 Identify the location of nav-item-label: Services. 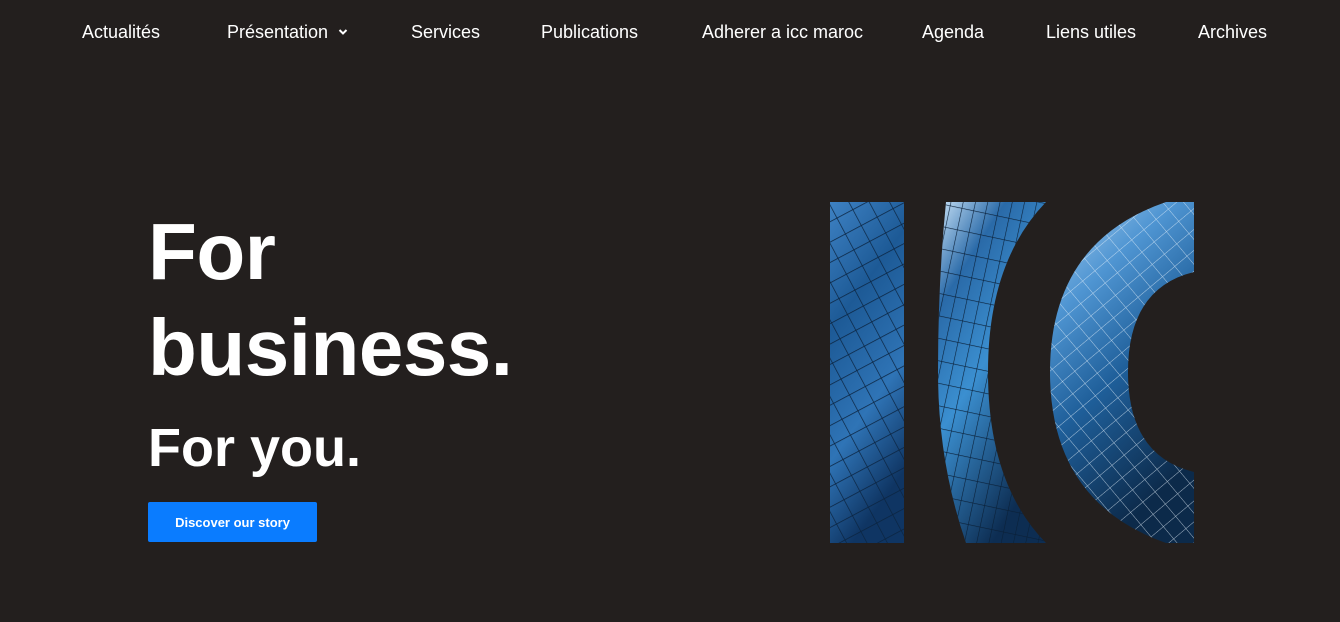
(446, 32).